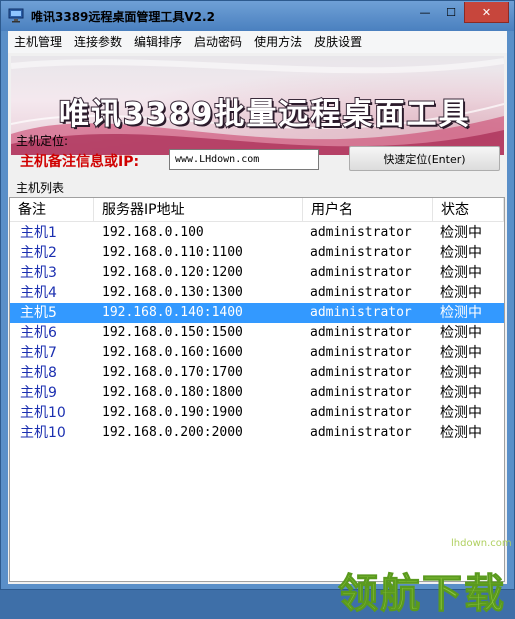  I want to click on host-ip-cell: 192.168.0.150:1500, so click(172, 332).